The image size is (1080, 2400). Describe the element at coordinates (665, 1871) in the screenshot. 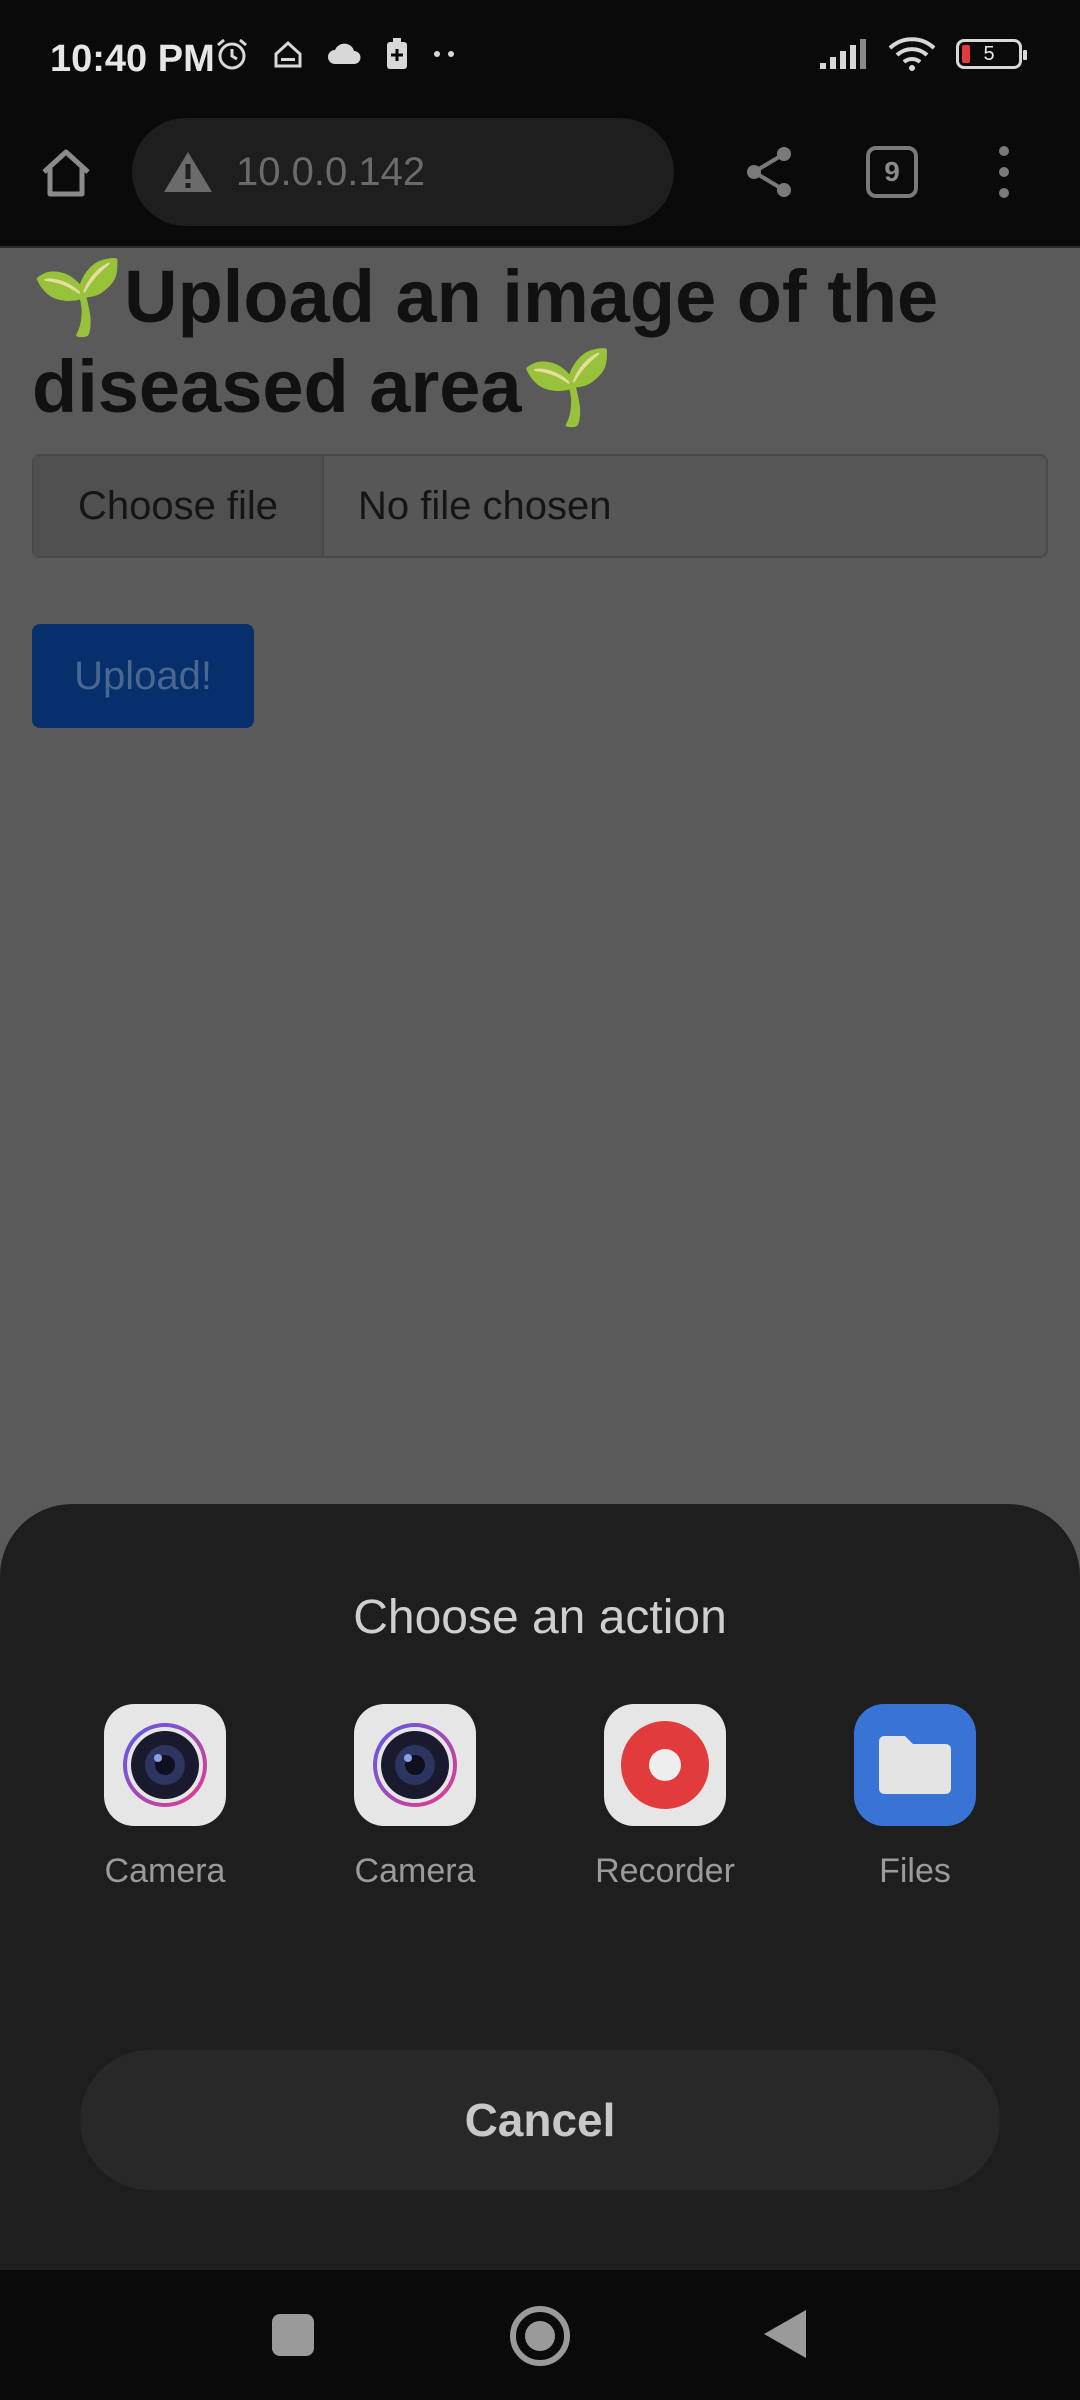

I see `app-label: Recorder` at that location.